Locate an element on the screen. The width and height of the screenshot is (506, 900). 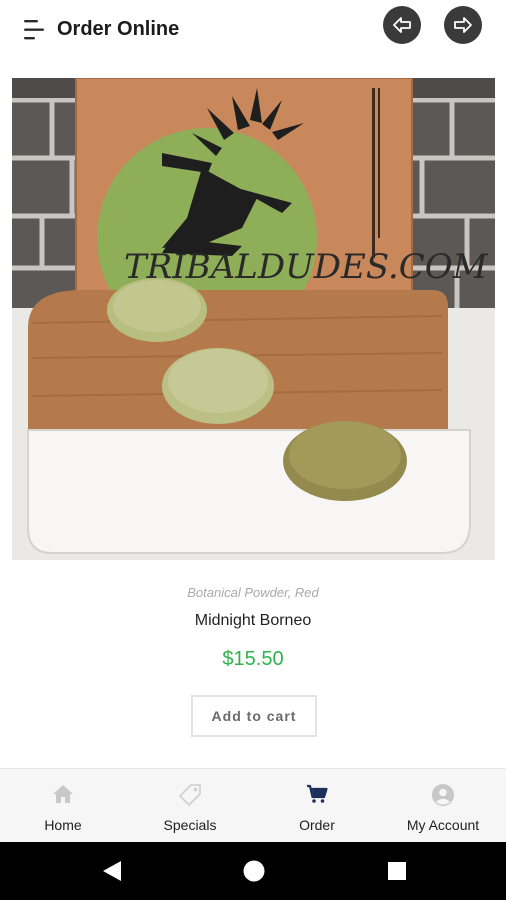
product-categories: Botanical Powder, Red is located at coordinates (253, 592).